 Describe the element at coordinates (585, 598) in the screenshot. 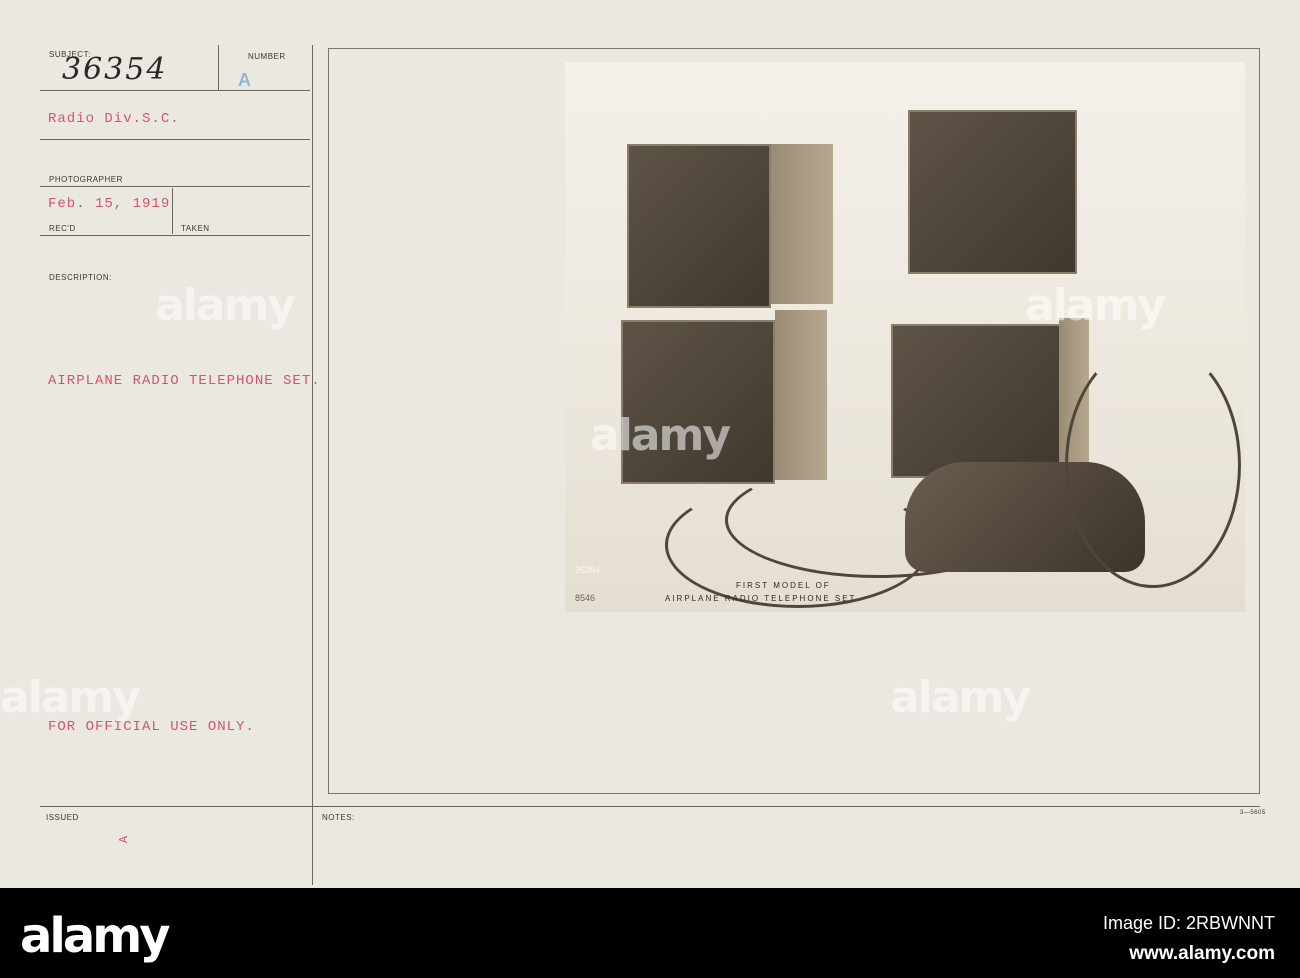

I see `plate-number: 8546` at that location.